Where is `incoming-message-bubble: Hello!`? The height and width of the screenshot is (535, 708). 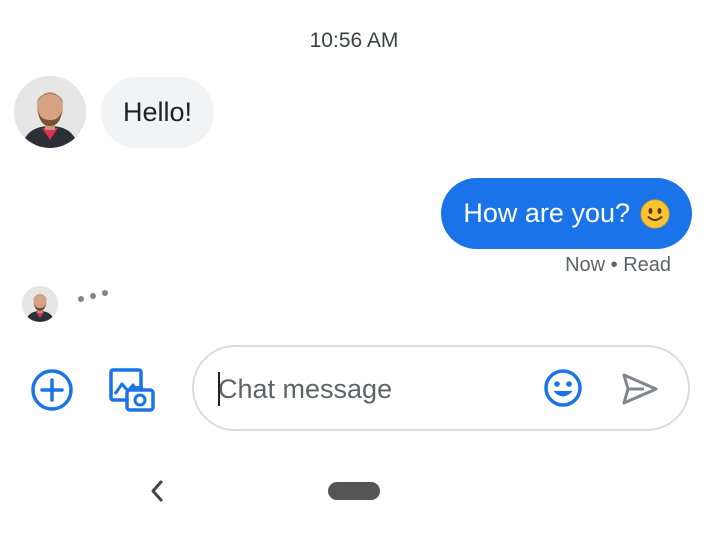 incoming-message-bubble: Hello! is located at coordinates (158, 112).